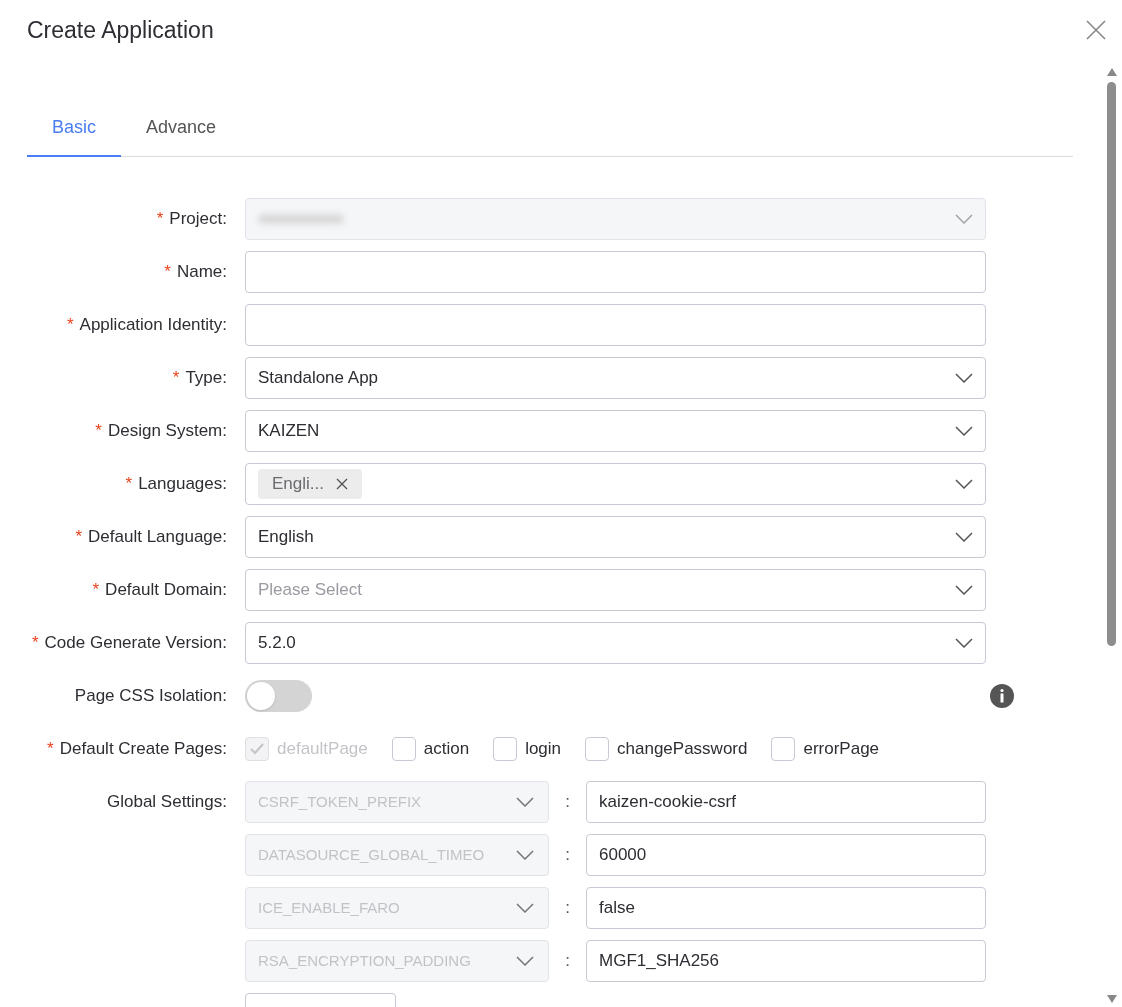 The width and height of the screenshot is (1122, 1007). What do you see at coordinates (682, 749) in the screenshot?
I see `checkbox-label: changePassword` at bounding box center [682, 749].